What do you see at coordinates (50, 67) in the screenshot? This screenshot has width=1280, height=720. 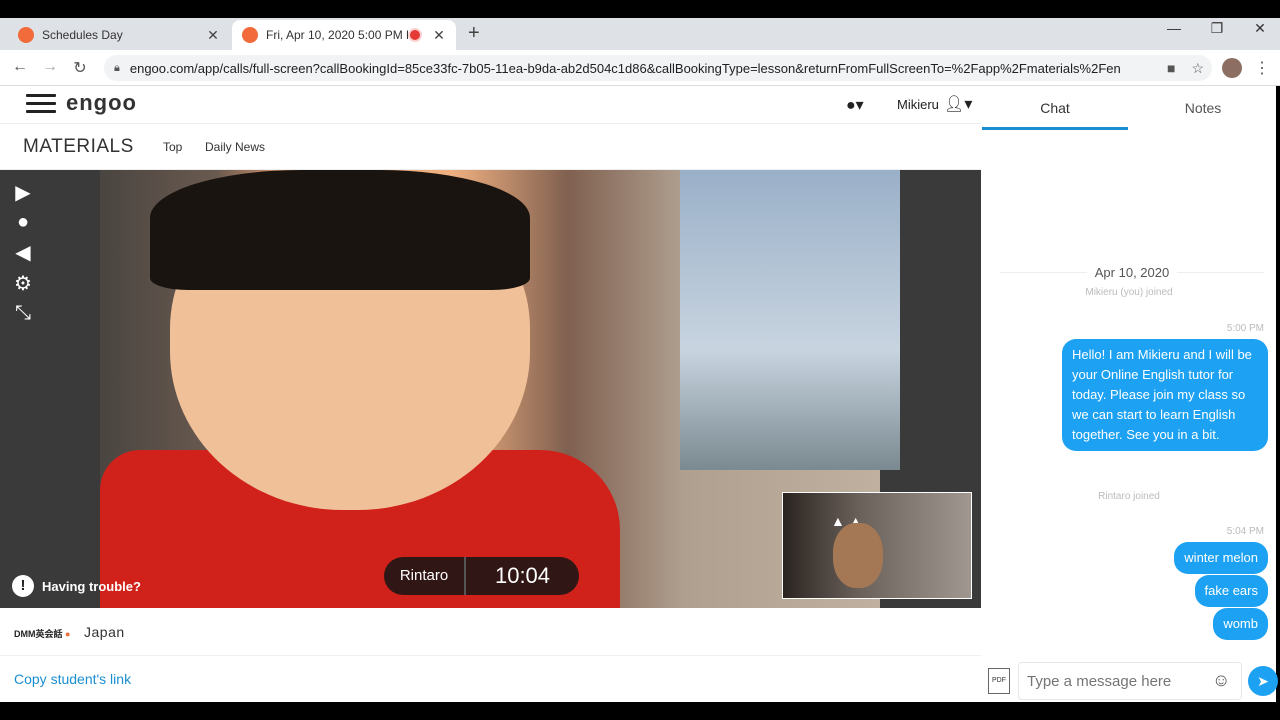 I see `forward-icon: →` at bounding box center [50, 67].